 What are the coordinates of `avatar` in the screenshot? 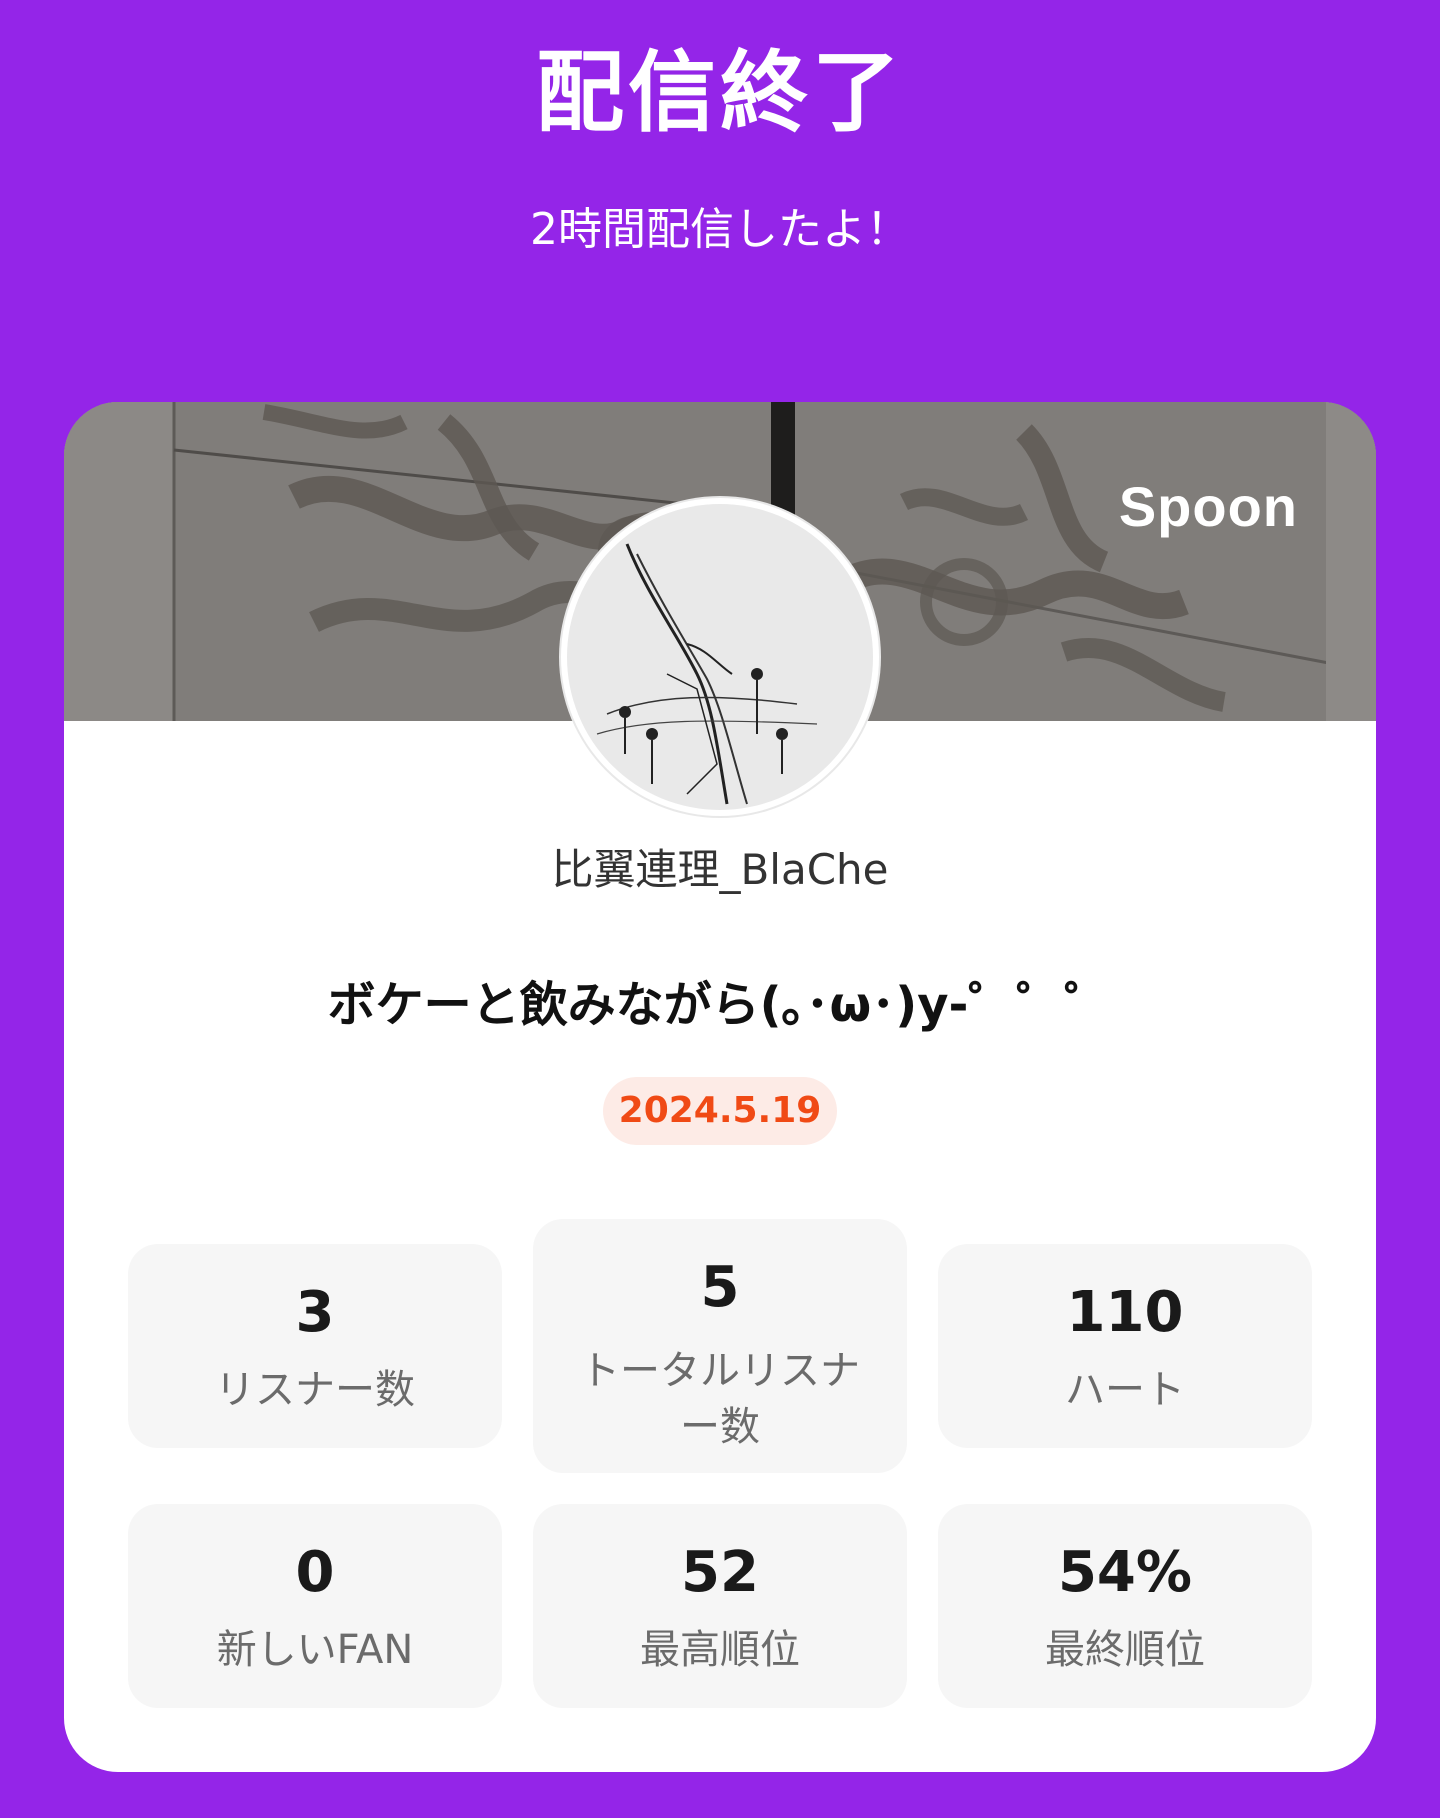 It's located at (720, 657).